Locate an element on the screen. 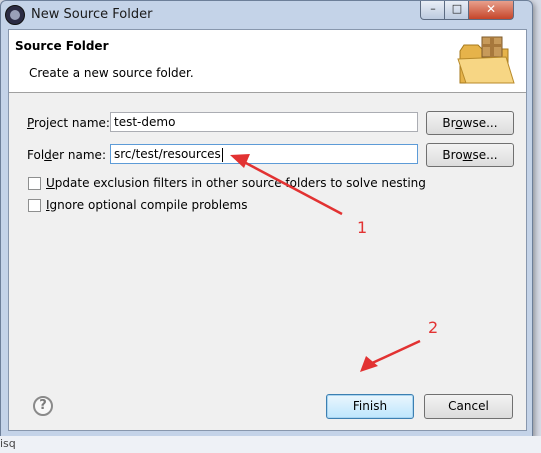 This screenshot has height=453, width=541. annotation-label-1: 1 is located at coordinates (362, 227).